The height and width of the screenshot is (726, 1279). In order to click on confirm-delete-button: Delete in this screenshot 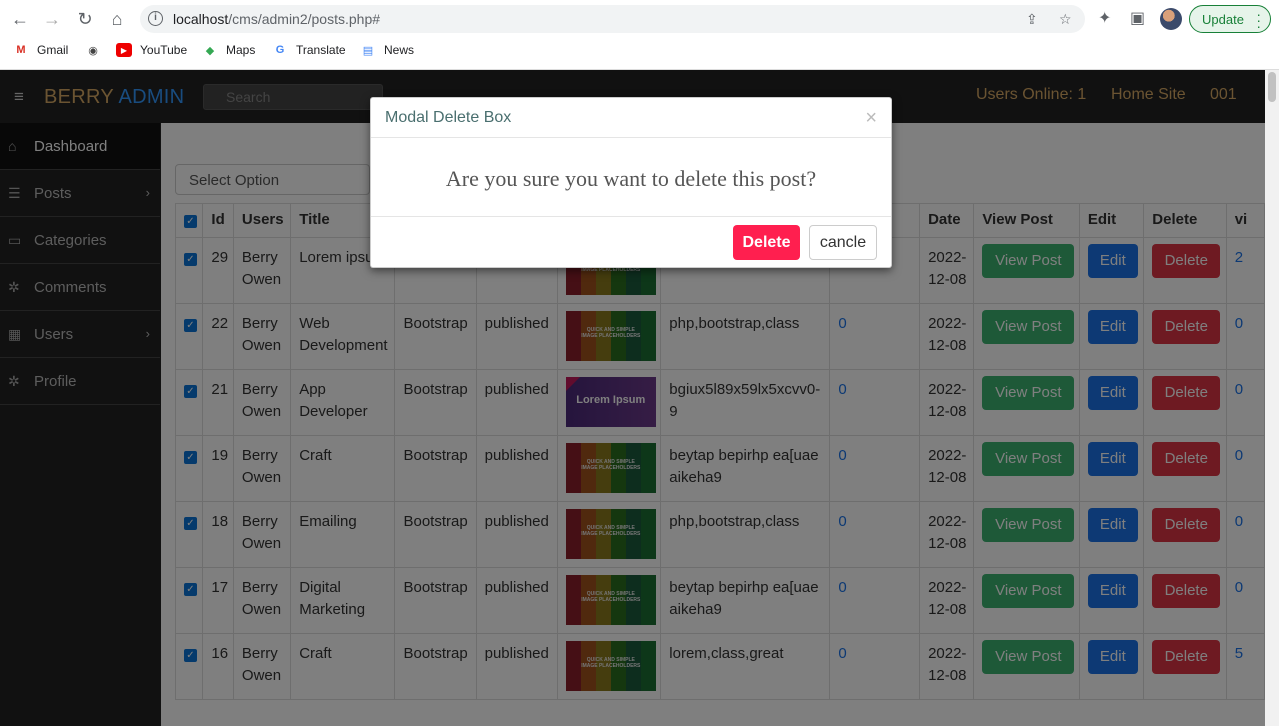, I will do `click(766, 242)`.